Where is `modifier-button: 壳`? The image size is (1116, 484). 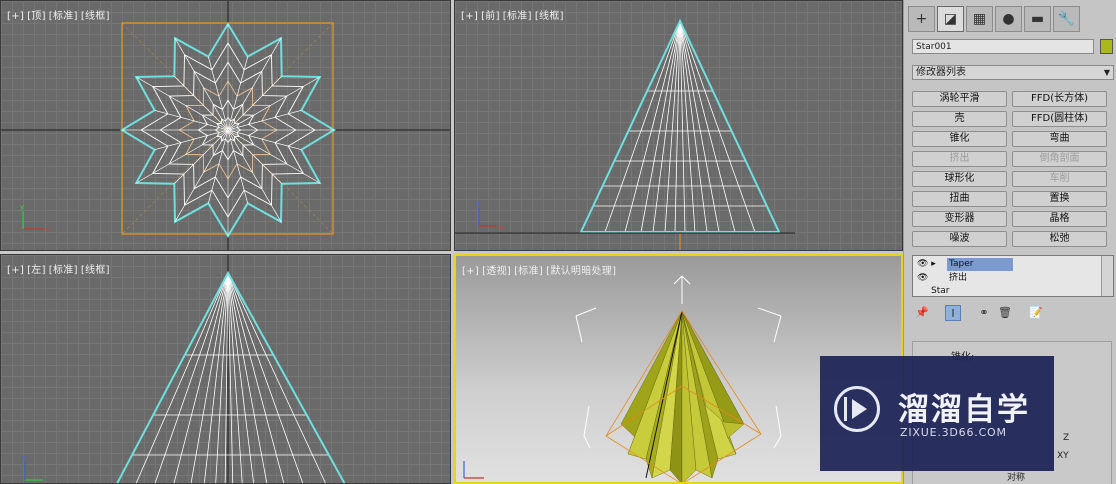 modifier-button: 壳 is located at coordinates (959, 119).